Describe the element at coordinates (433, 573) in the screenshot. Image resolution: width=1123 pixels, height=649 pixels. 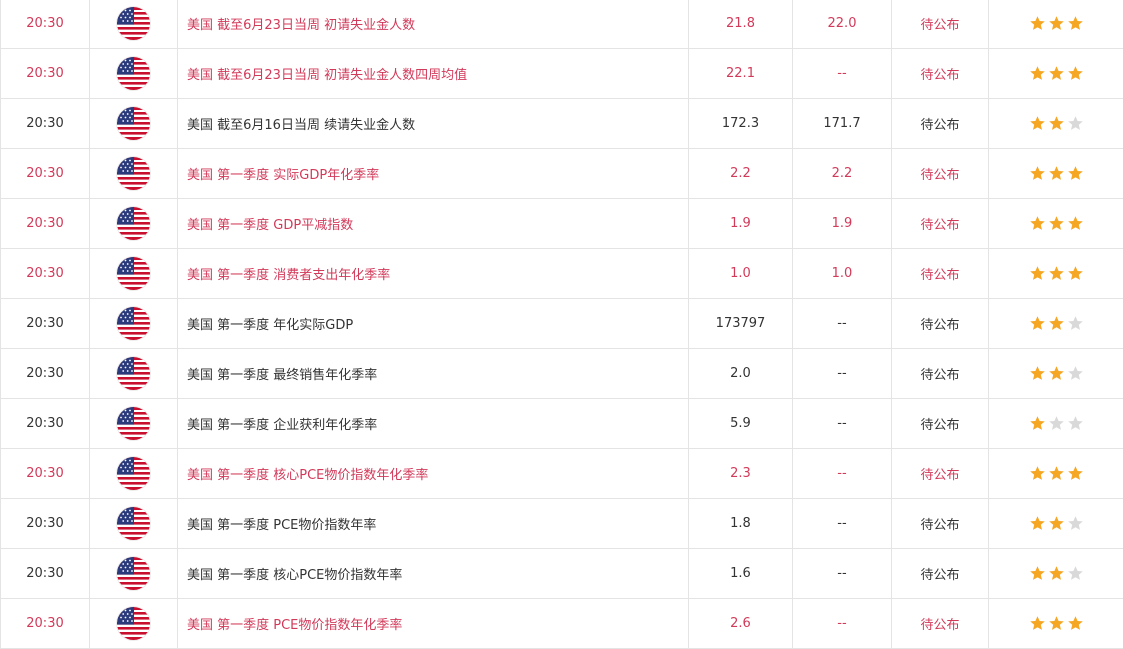
I see `event-name: 美国 第一季度 核心PCE物价指数年率` at that location.